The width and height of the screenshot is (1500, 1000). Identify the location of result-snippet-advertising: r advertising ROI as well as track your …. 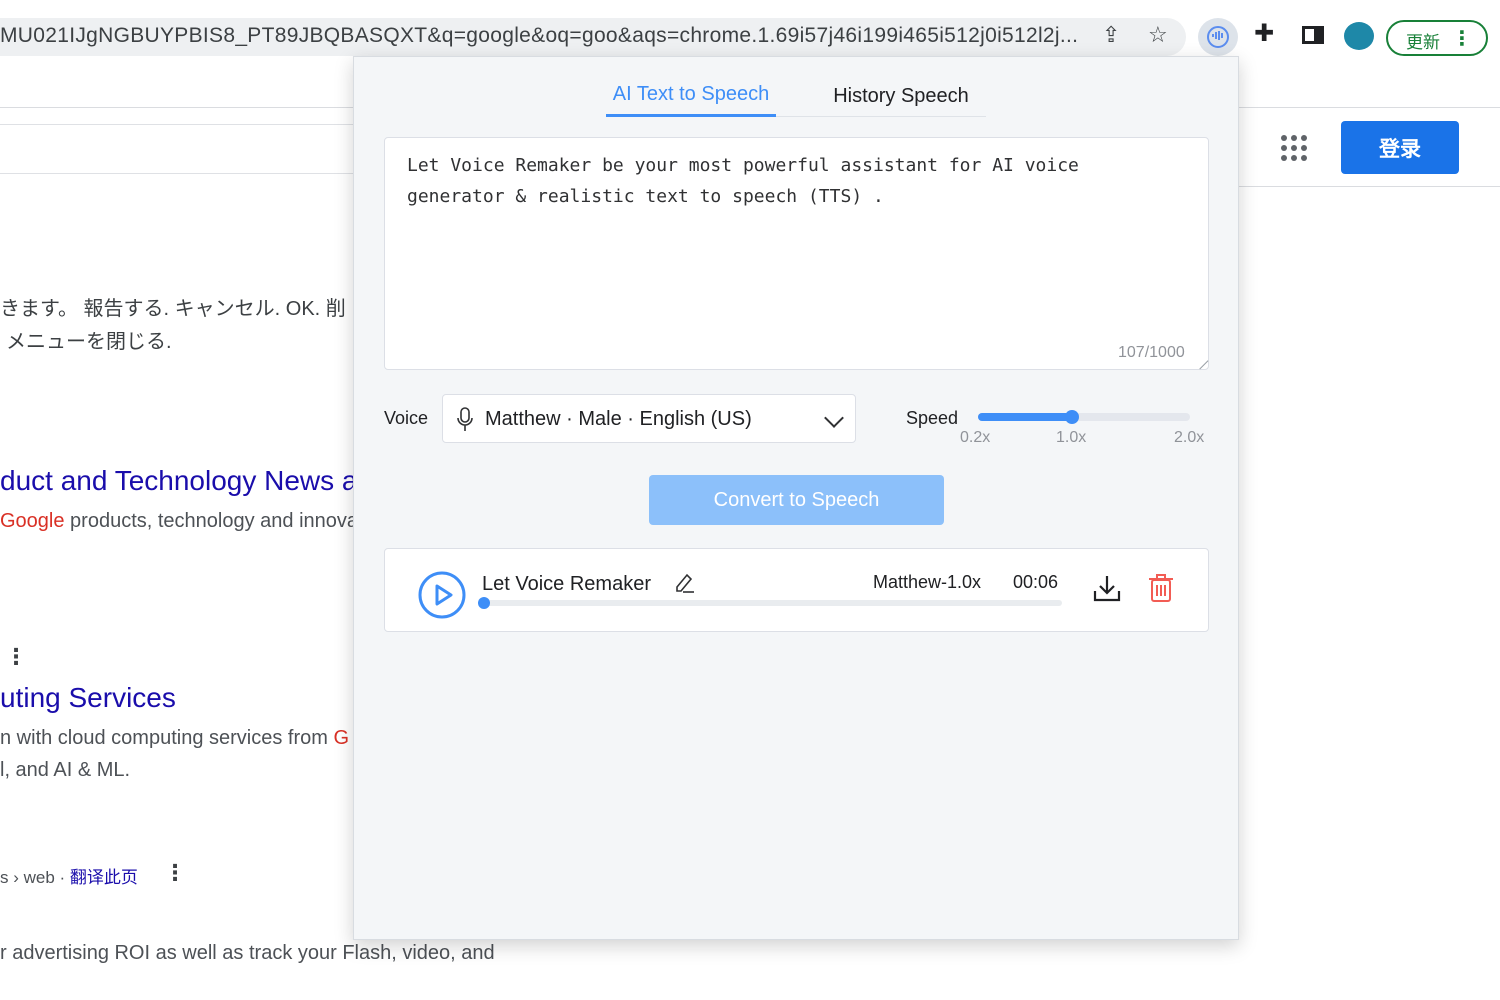
(247, 953).